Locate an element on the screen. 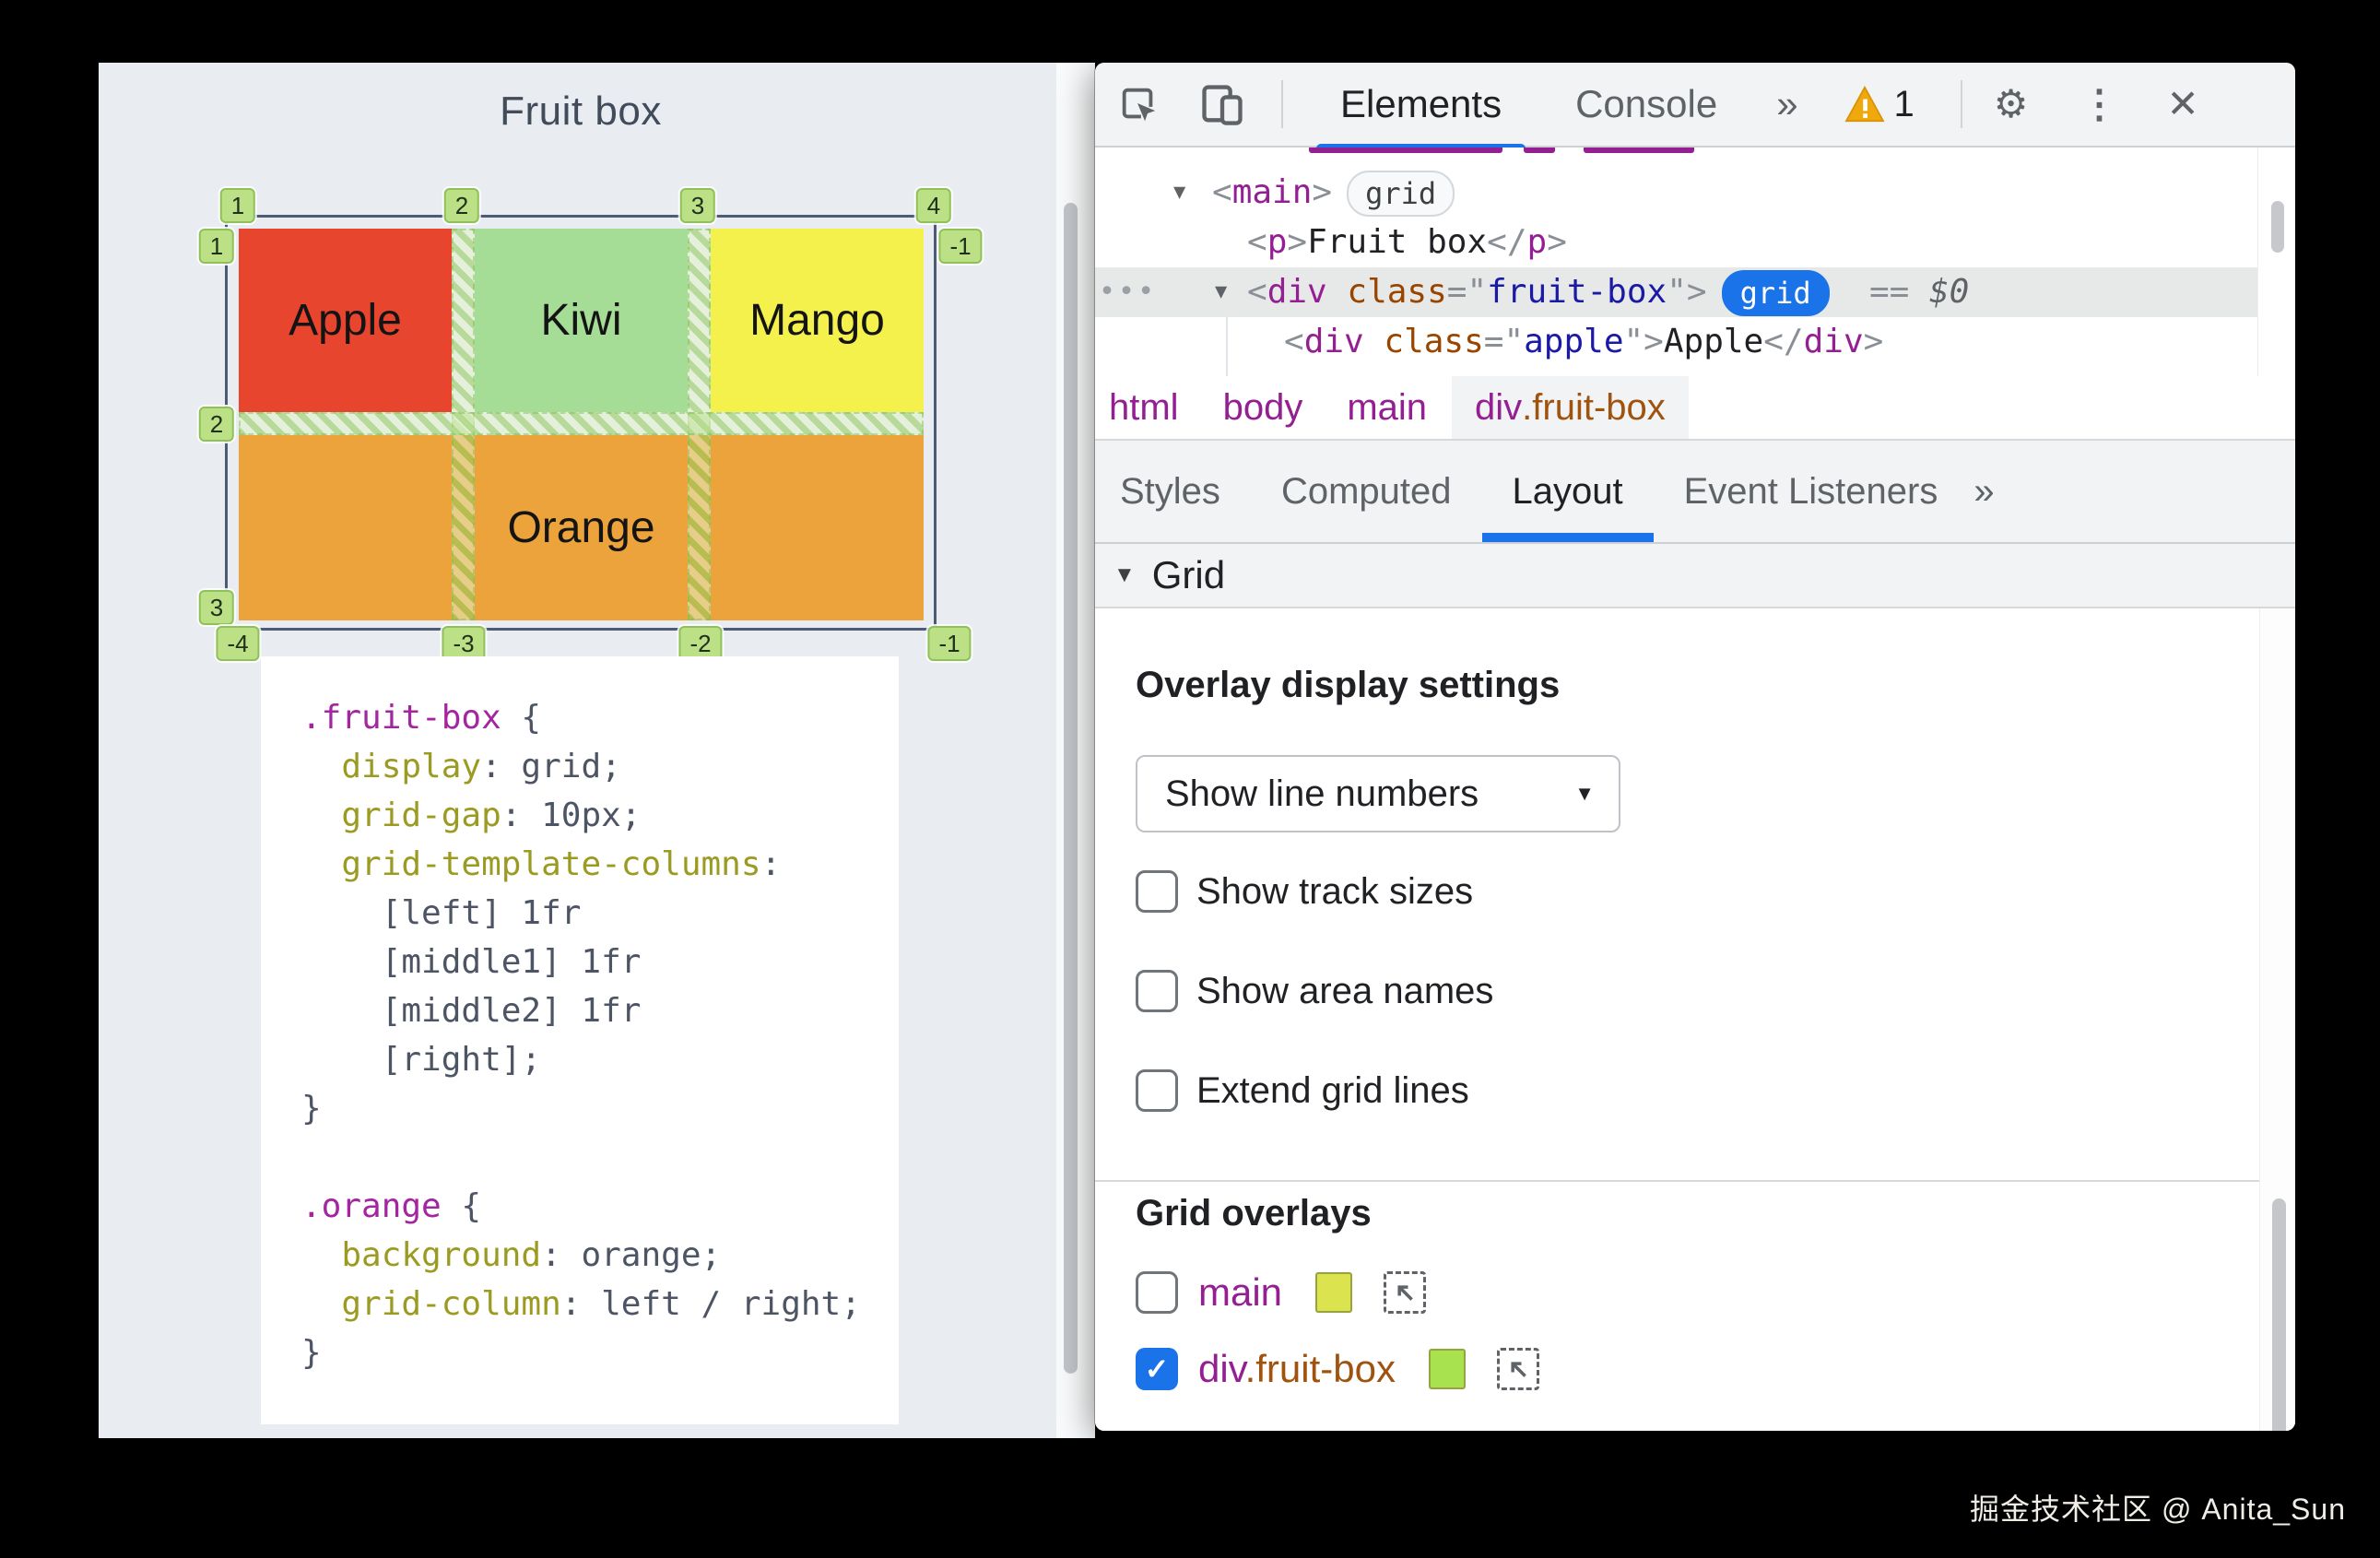 This screenshot has width=2380, height=1558. token-pln: } is located at coordinates (311, 1353).